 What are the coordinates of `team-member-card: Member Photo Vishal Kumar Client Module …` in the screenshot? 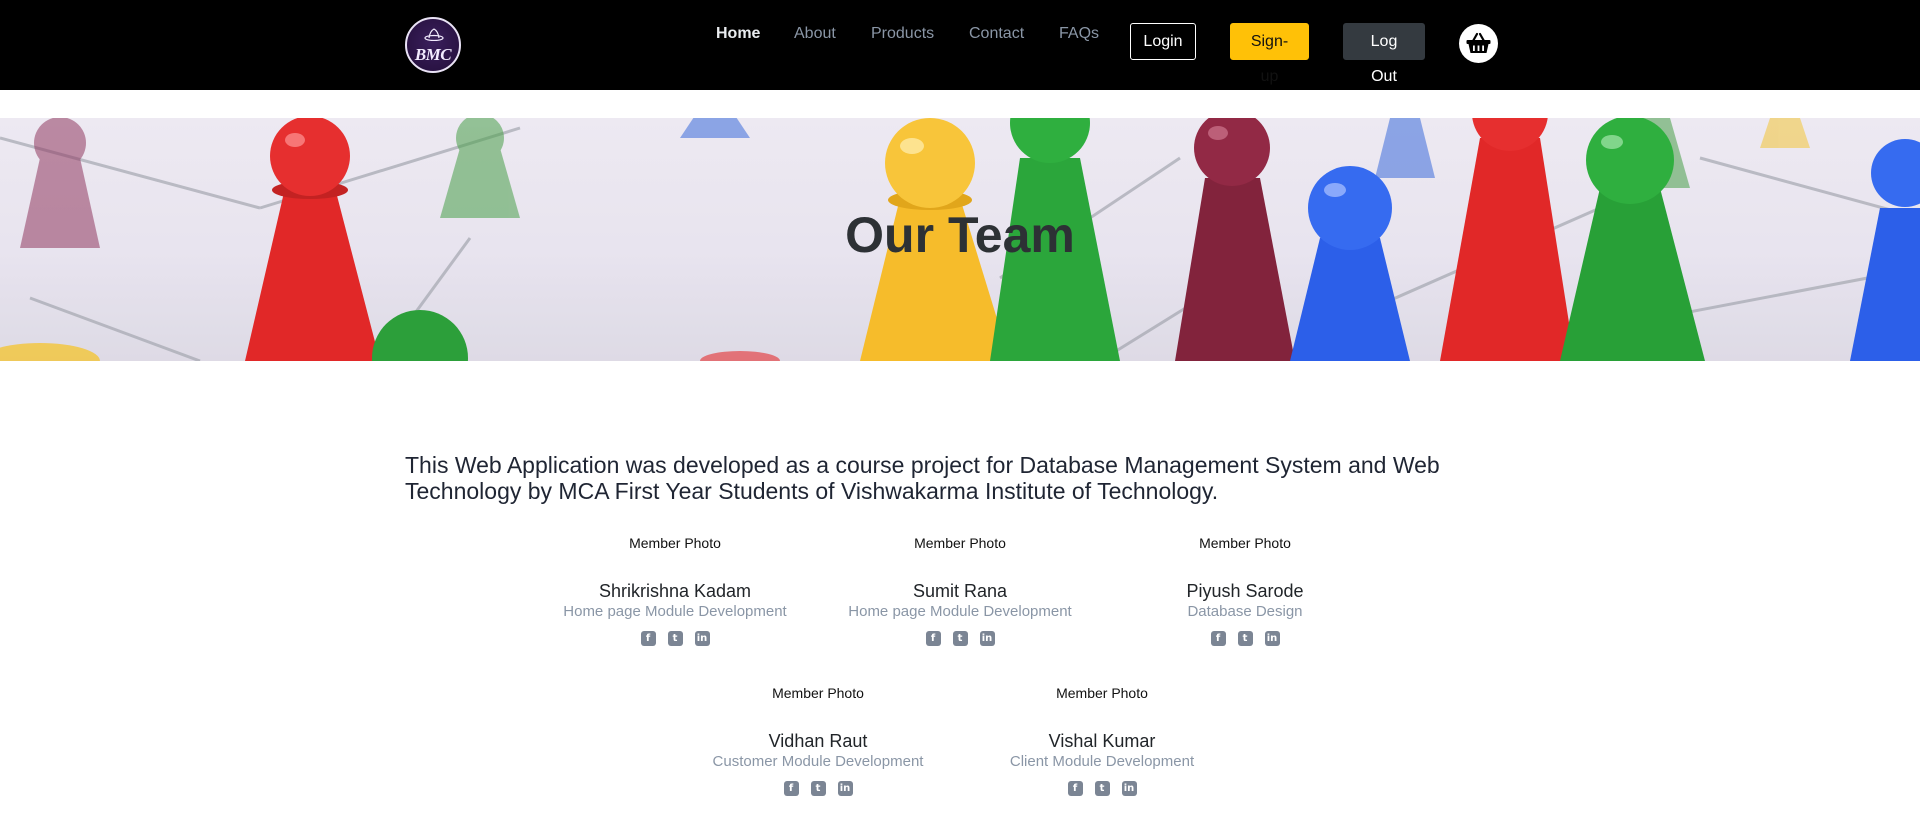 It's located at (1102, 740).